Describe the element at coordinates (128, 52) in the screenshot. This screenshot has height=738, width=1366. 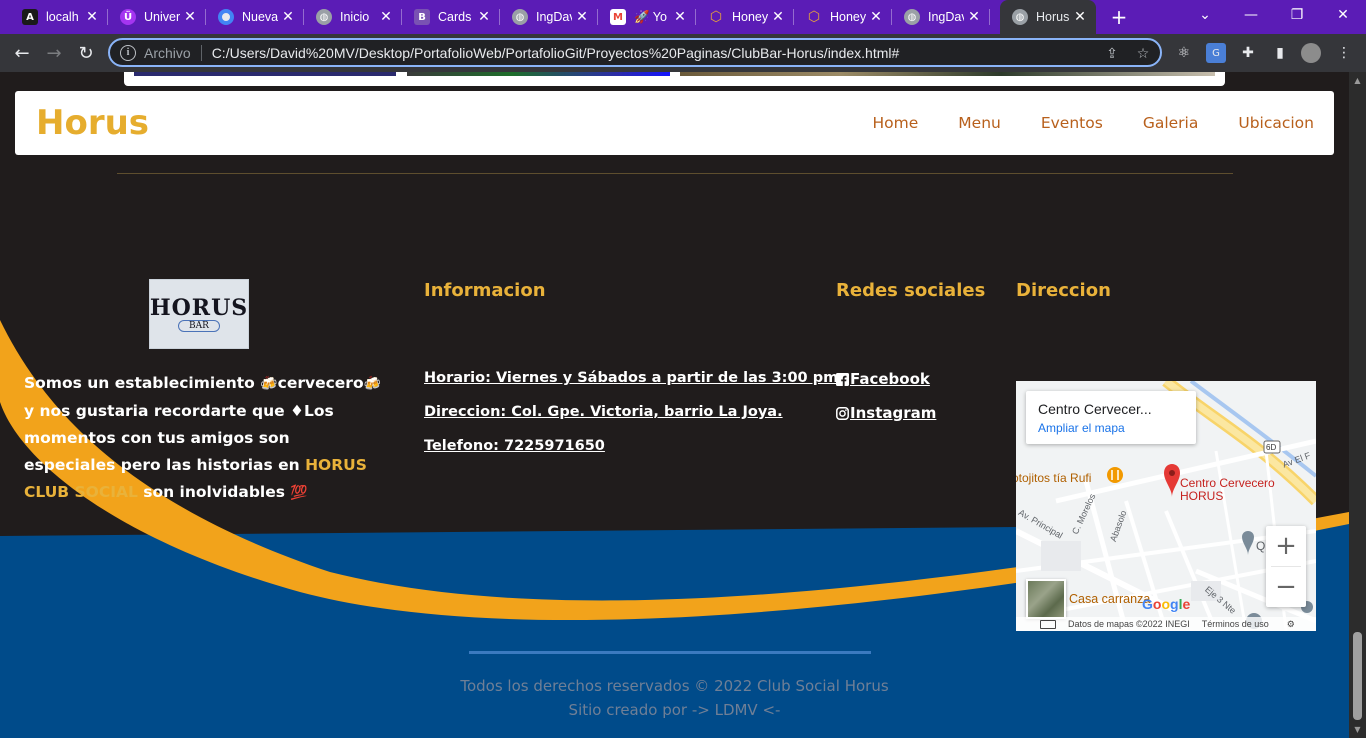
I see `info-icon: i` at that location.